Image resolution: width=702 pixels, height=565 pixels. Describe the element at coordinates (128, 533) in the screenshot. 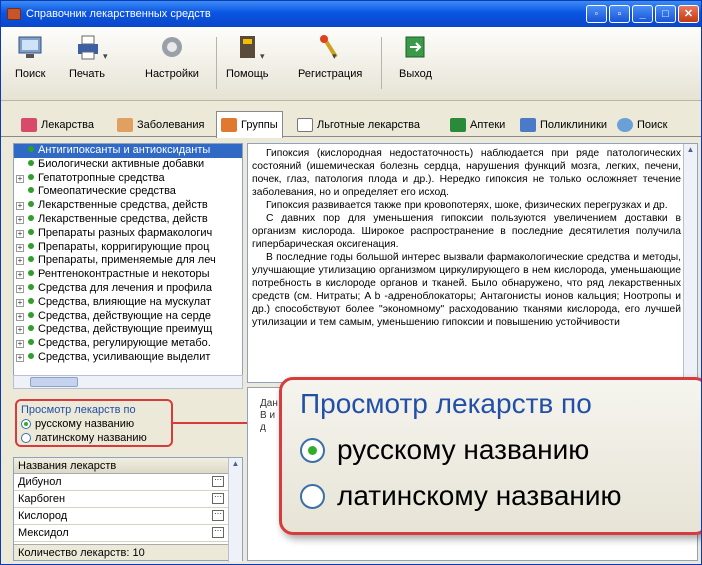

I see `drug-row: Мексидол ···` at that location.